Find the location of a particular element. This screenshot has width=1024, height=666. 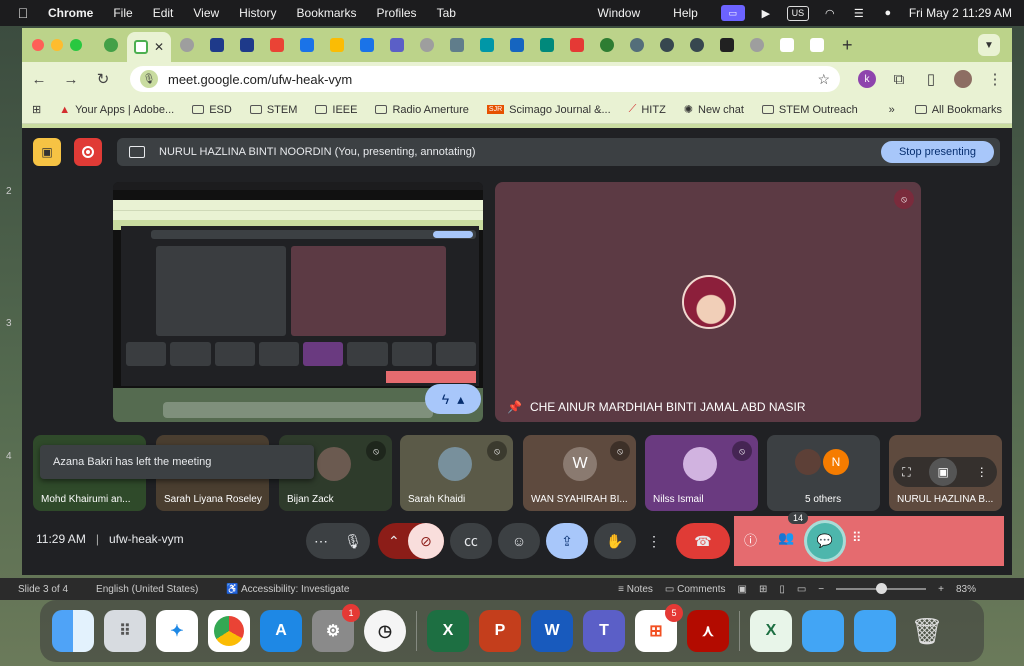

bookmark-folder-stem-outreach: STEM Outreach is located at coordinates (809, 110).